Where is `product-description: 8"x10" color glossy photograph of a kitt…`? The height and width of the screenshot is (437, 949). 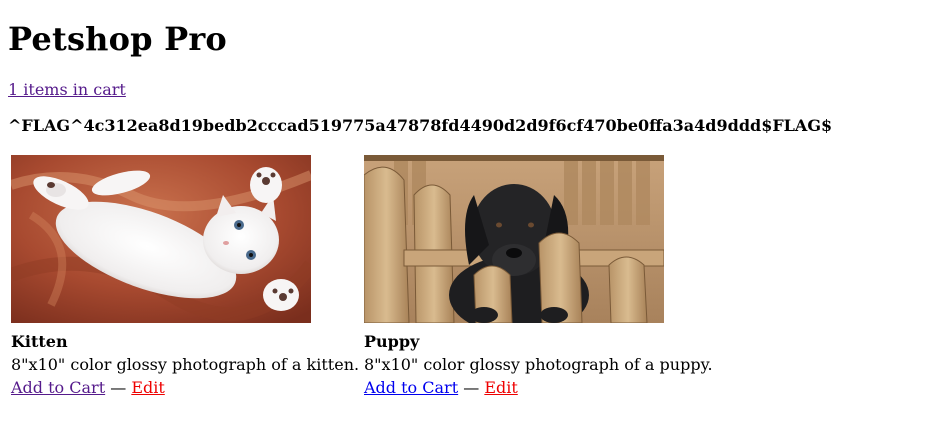 product-description: 8"x10" color glossy photograph of a kitt… is located at coordinates (185, 364).